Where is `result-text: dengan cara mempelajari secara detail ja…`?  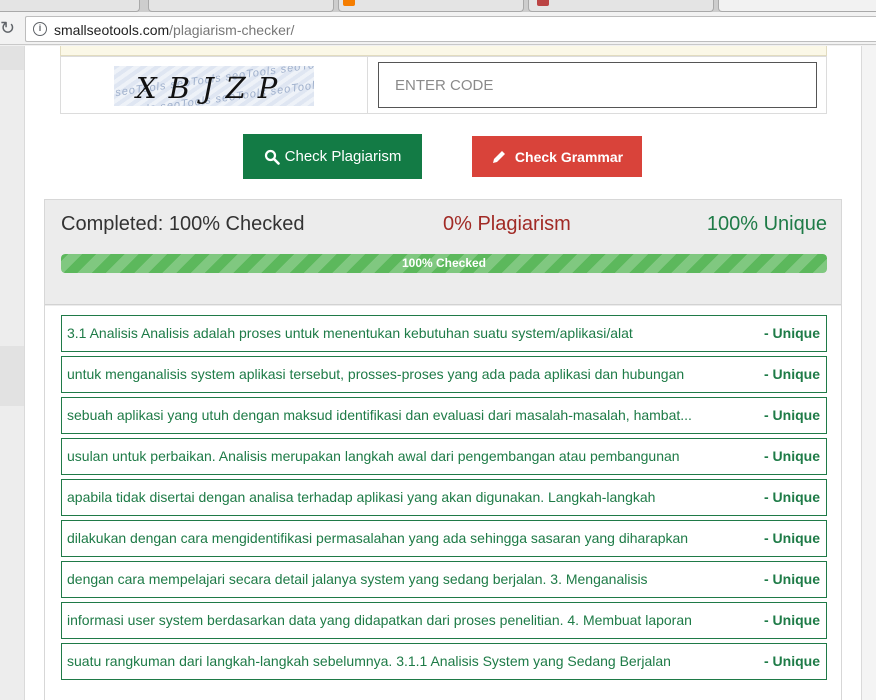 result-text: dengan cara mempelajari secara detail ja… is located at coordinates (357, 579).